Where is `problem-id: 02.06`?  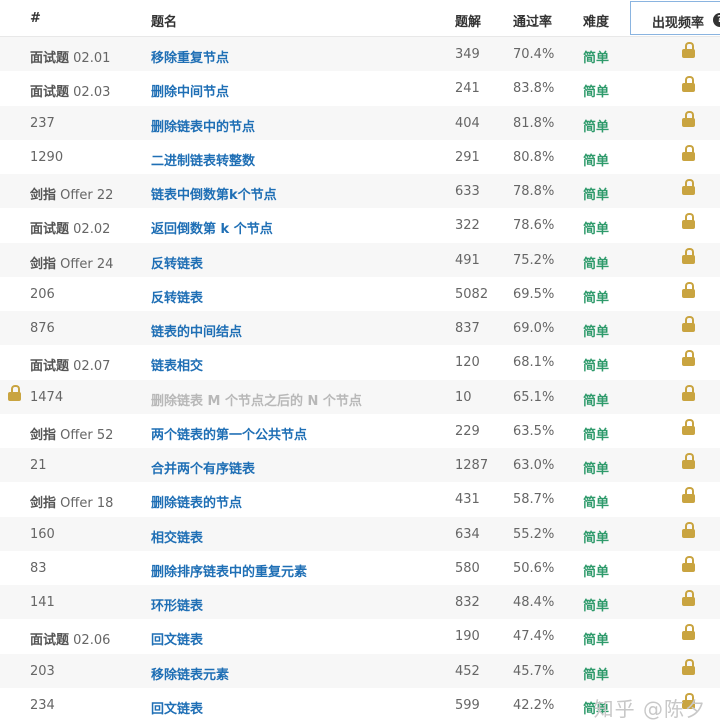 problem-id: 02.06 is located at coordinates (92, 641).